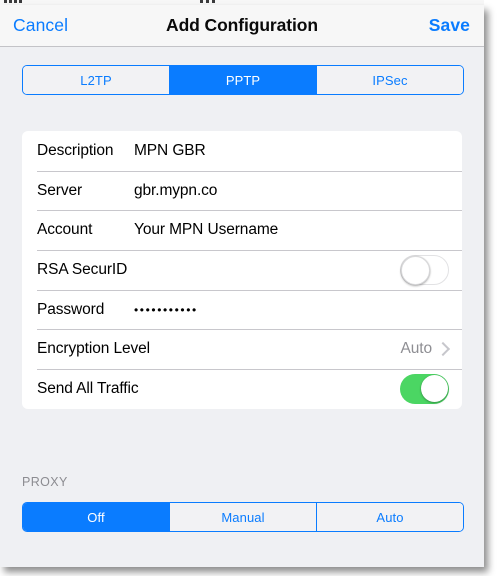 This screenshot has width=500, height=576. I want to click on description-label: Description, so click(75, 150).